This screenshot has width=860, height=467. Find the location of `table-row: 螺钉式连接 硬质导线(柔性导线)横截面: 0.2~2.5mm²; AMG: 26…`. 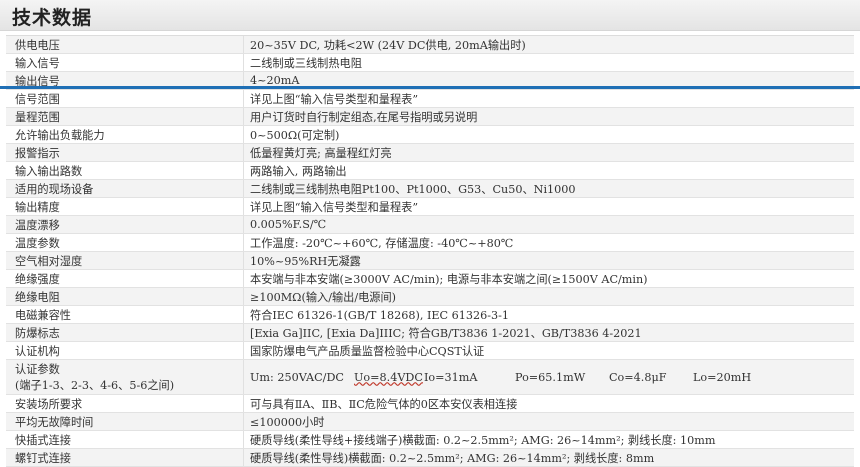

table-row: 螺钉式连接 硬质导线(柔性导线)横截面: 0.2~2.5mm²; AMG: 26… is located at coordinates (430, 458).